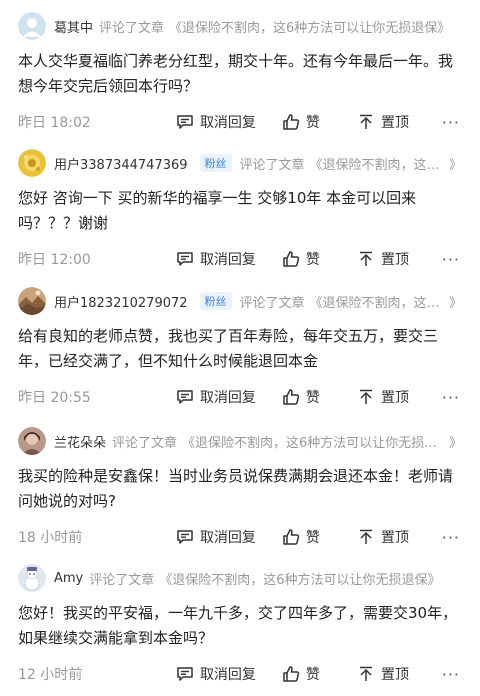 This screenshot has height=696, width=480. I want to click on comment-time: 12 小时前, so click(50, 675).